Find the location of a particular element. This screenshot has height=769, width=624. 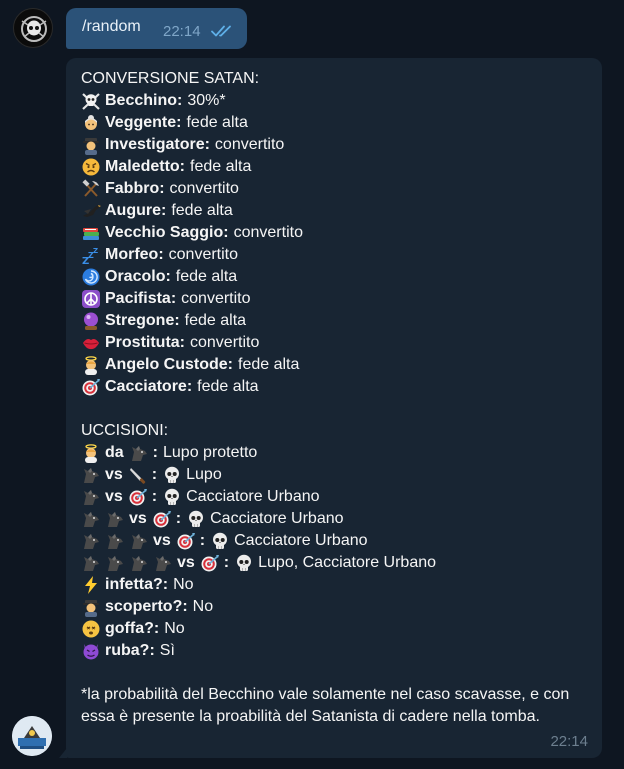

books-icon is located at coordinates (91, 233).